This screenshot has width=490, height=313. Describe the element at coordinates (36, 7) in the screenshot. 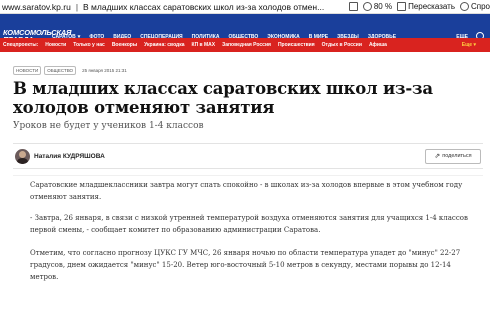

I see `address-bar: www.saratov.kp.ru` at that location.